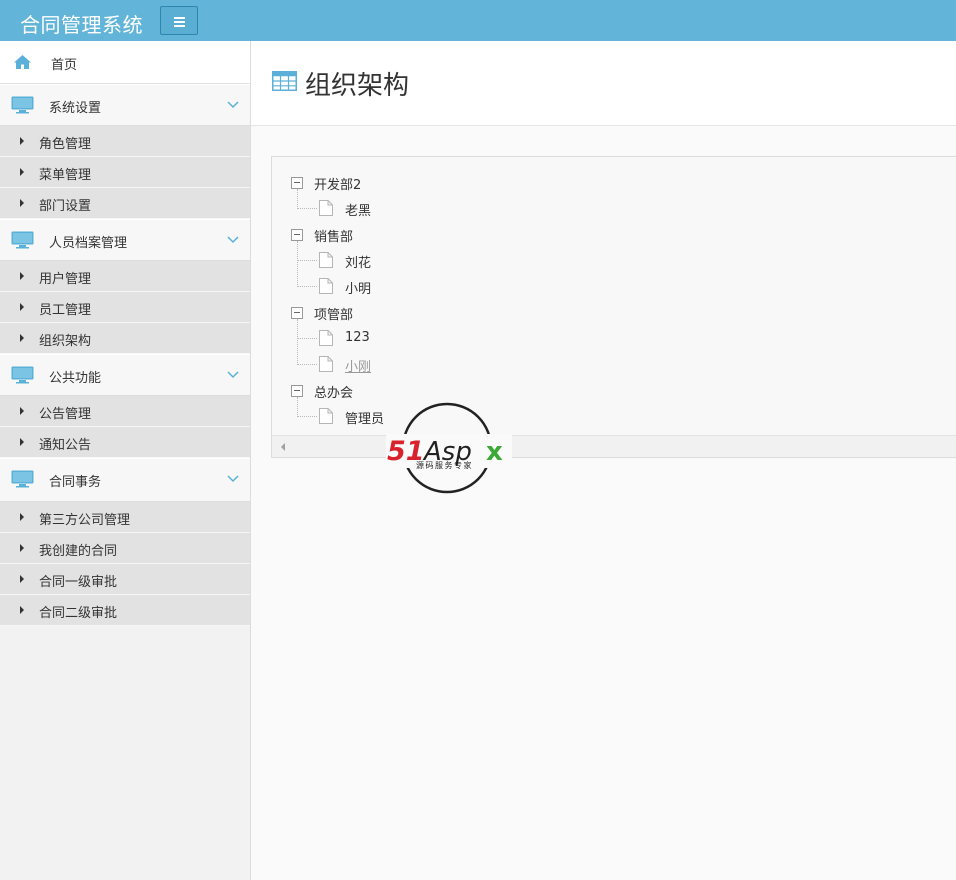 The height and width of the screenshot is (880, 956). I want to click on sidebar-group-label: 人员档案管理, so click(88, 243).